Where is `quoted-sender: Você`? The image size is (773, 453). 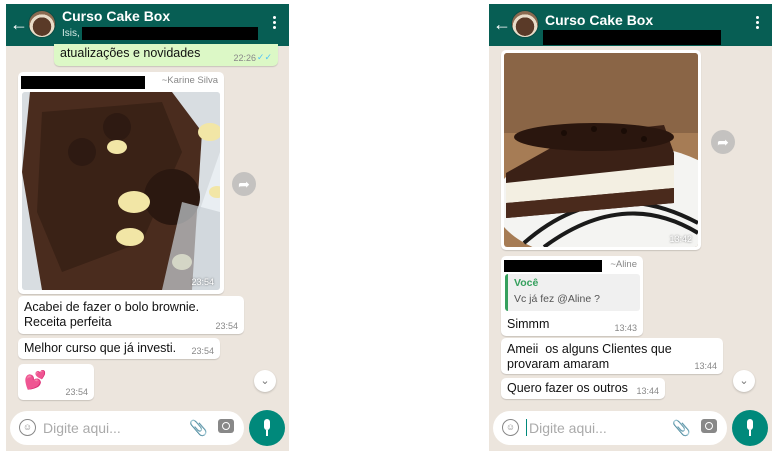
quoted-sender: Você is located at coordinates (526, 283).